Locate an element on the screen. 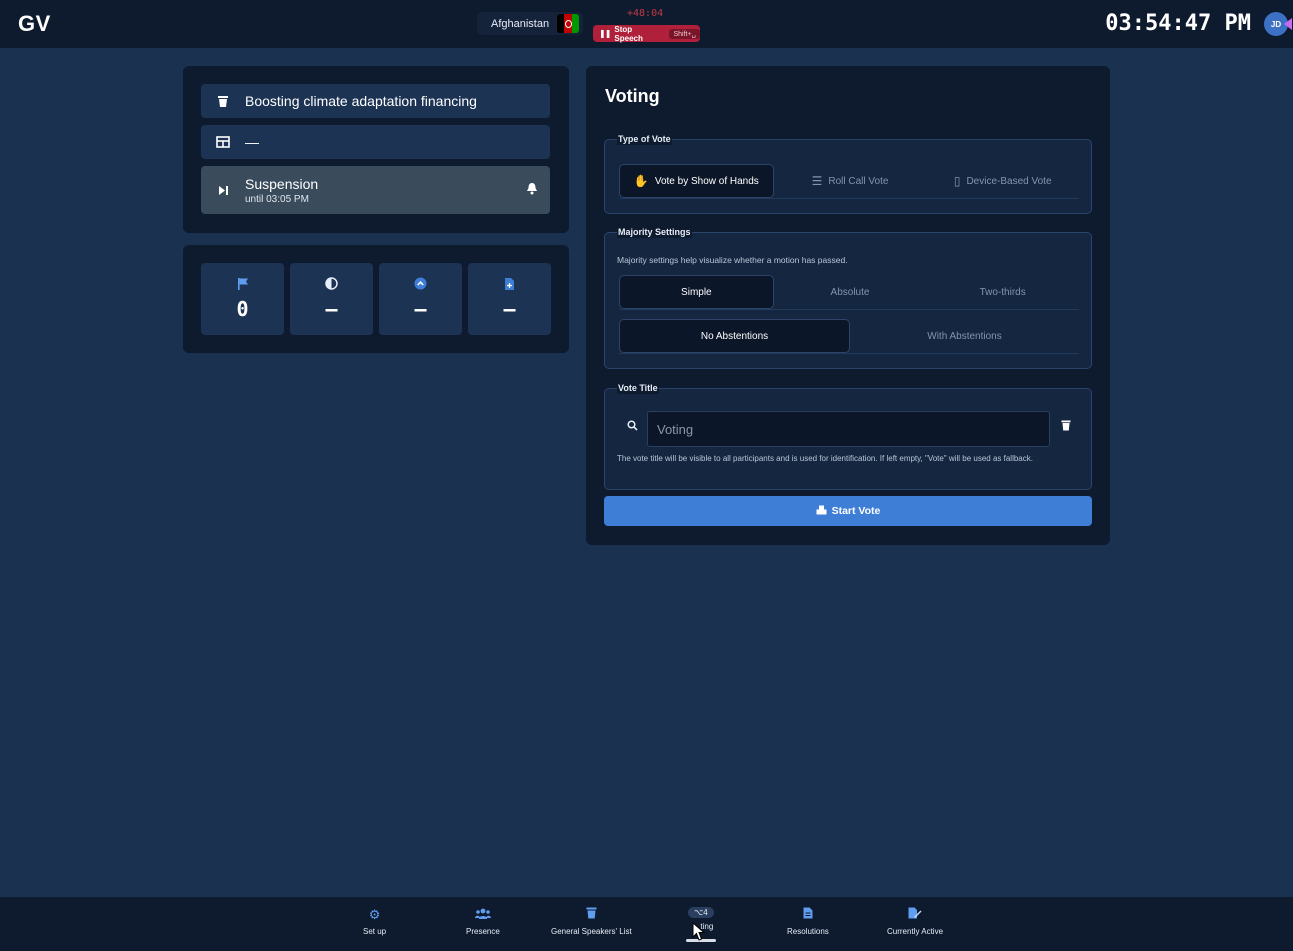  pause-icon: ❚❚ is located at coordinates (605, 33).